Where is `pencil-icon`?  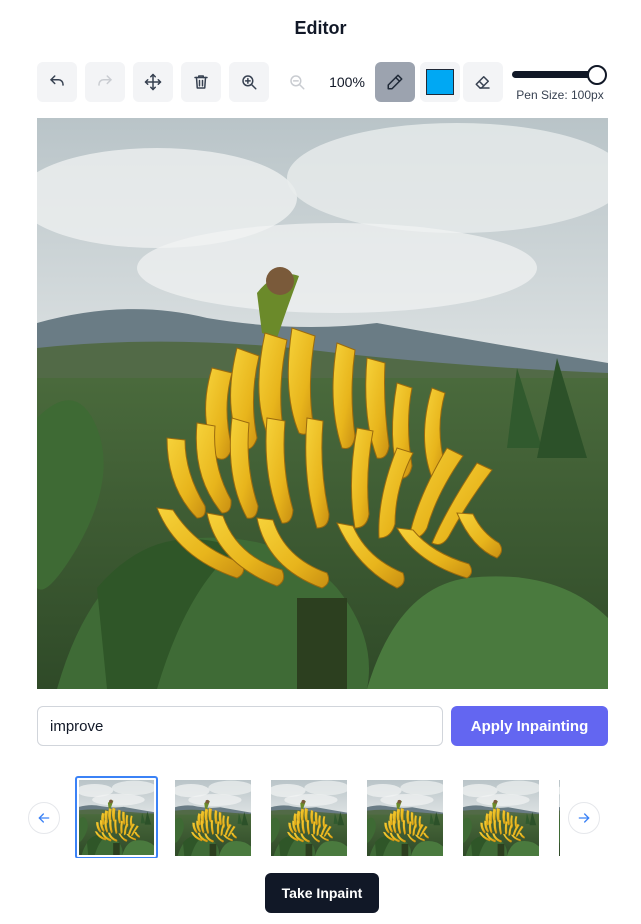
pencil-icon is located at coordinates (395, 82).